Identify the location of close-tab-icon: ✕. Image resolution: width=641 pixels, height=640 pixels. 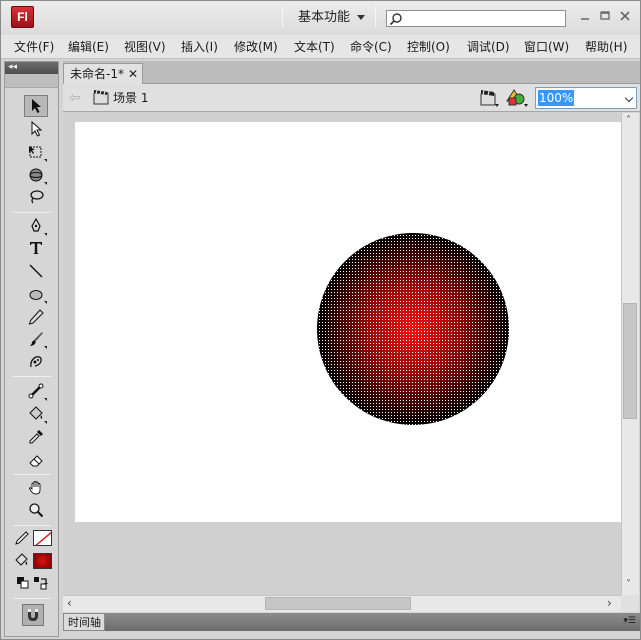
(133, 74).